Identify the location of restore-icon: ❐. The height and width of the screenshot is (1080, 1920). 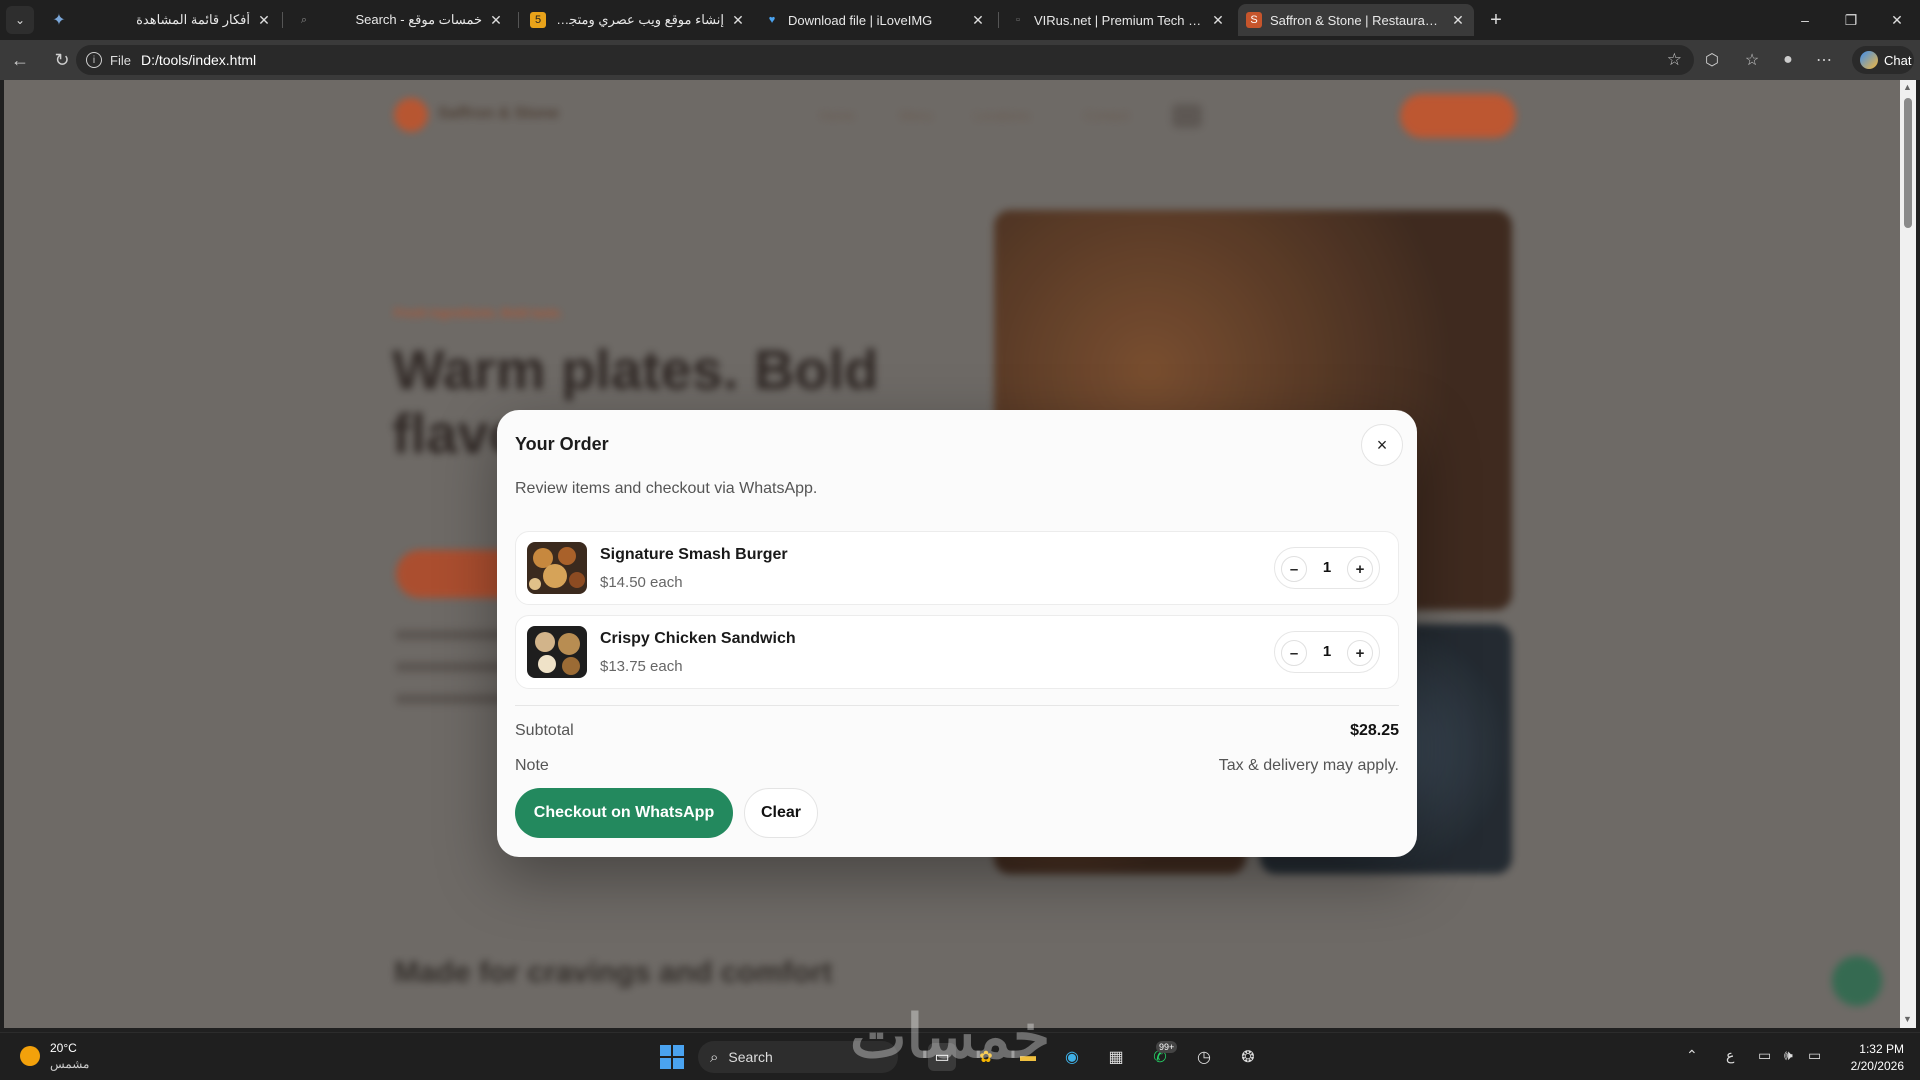
(1851, 20).